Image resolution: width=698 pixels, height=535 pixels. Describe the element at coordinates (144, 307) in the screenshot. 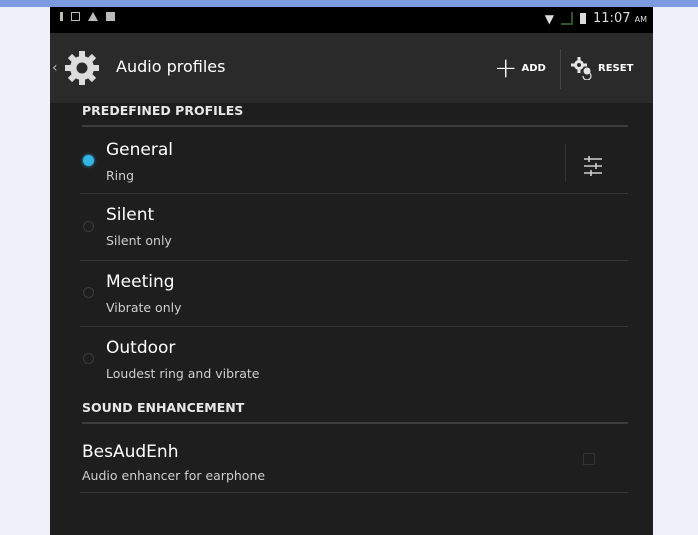

I see `profile-subtitle: Vibrate only` at that location.